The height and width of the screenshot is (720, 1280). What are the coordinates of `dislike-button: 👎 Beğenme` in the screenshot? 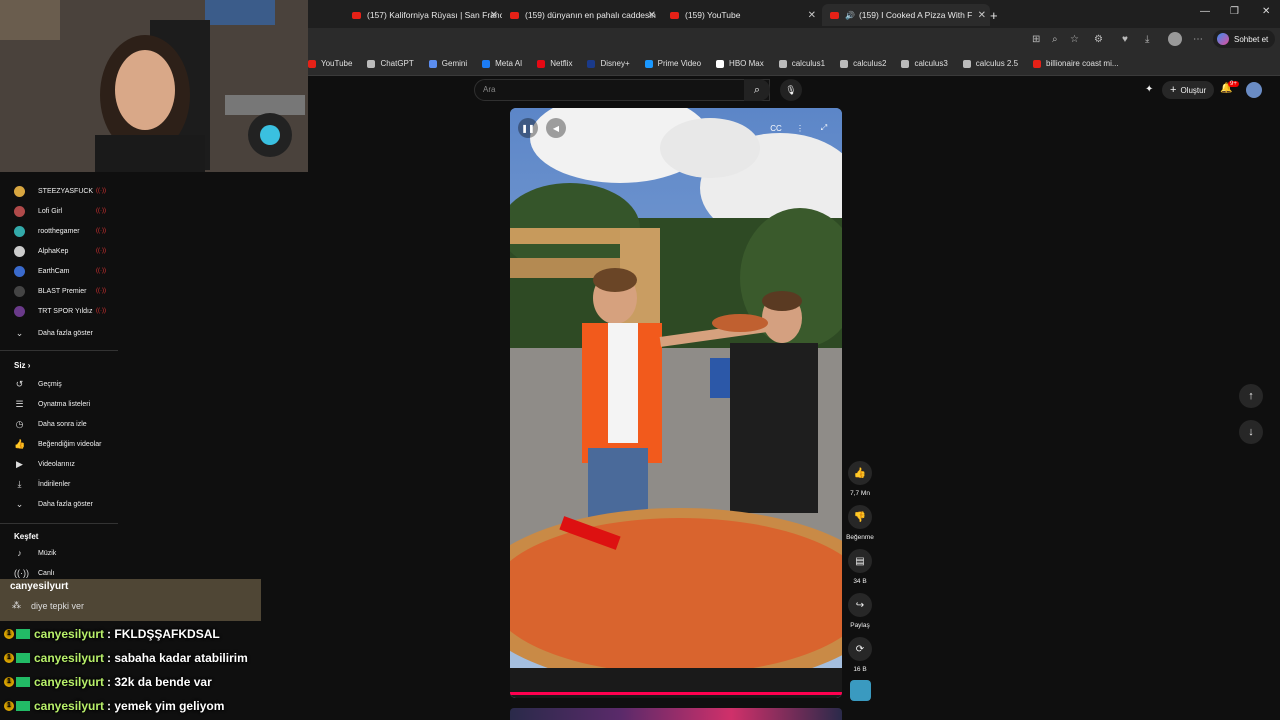 It's located at (860, 523).